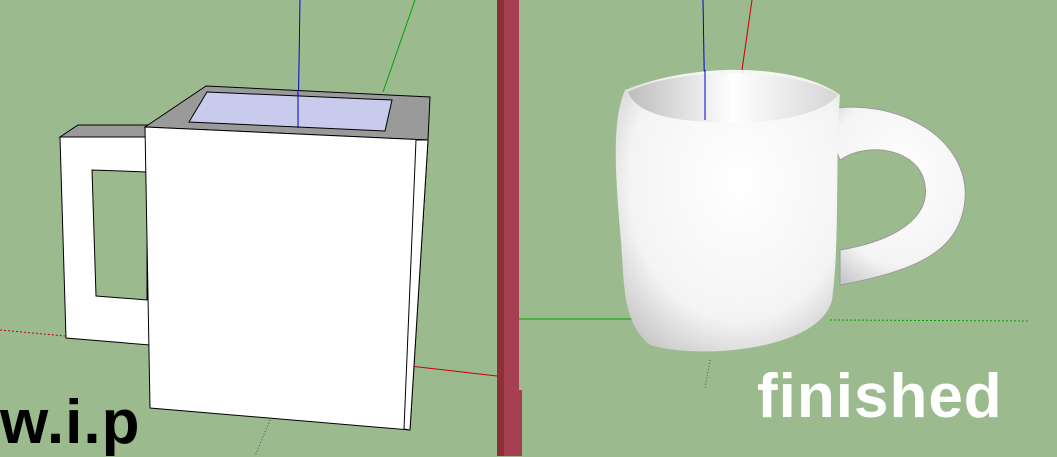 The width and height of the screenshot is (1057, 457). What do you see at coordinates (880, 396) in the screenshot?
I see `finished-label: finished` at bounding box center [880, 396].